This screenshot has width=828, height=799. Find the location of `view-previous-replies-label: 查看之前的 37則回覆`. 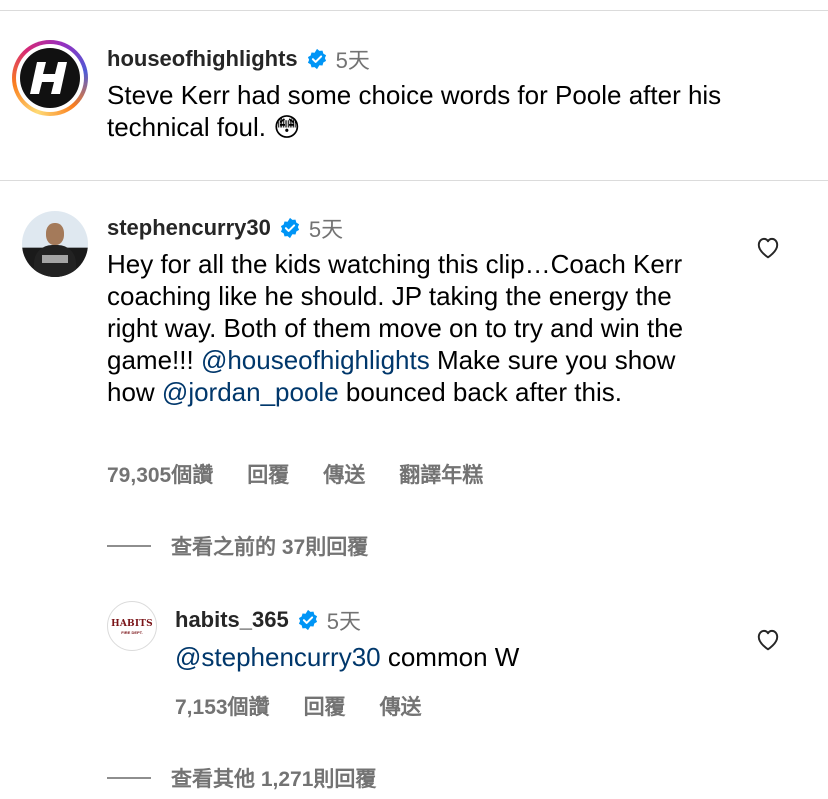

view-previous-replies-label: 查看之前的 37則回覆 is located at coordinates (270, 547).